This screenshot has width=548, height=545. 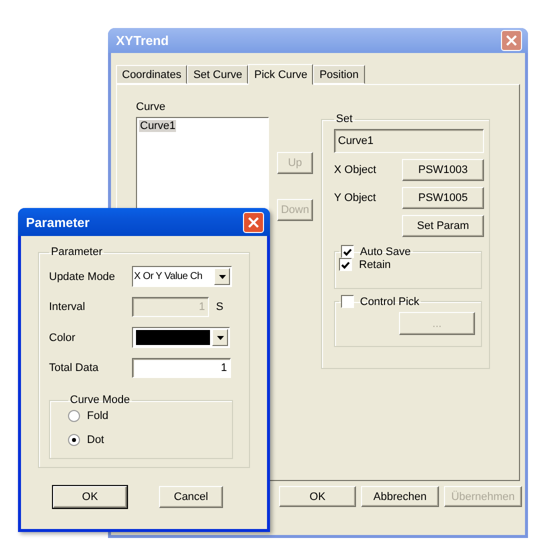 I want to click on color-select, so click(x=181, y=337).